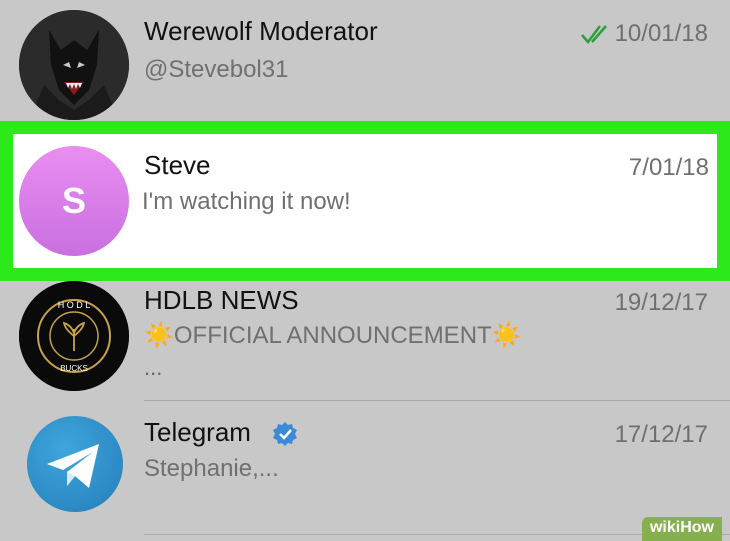 This screenshot has width=730, height=541. Describe the element at coordinates (661, 33) in the screenshot. I see `chat-date: 10/01/18` at that location.